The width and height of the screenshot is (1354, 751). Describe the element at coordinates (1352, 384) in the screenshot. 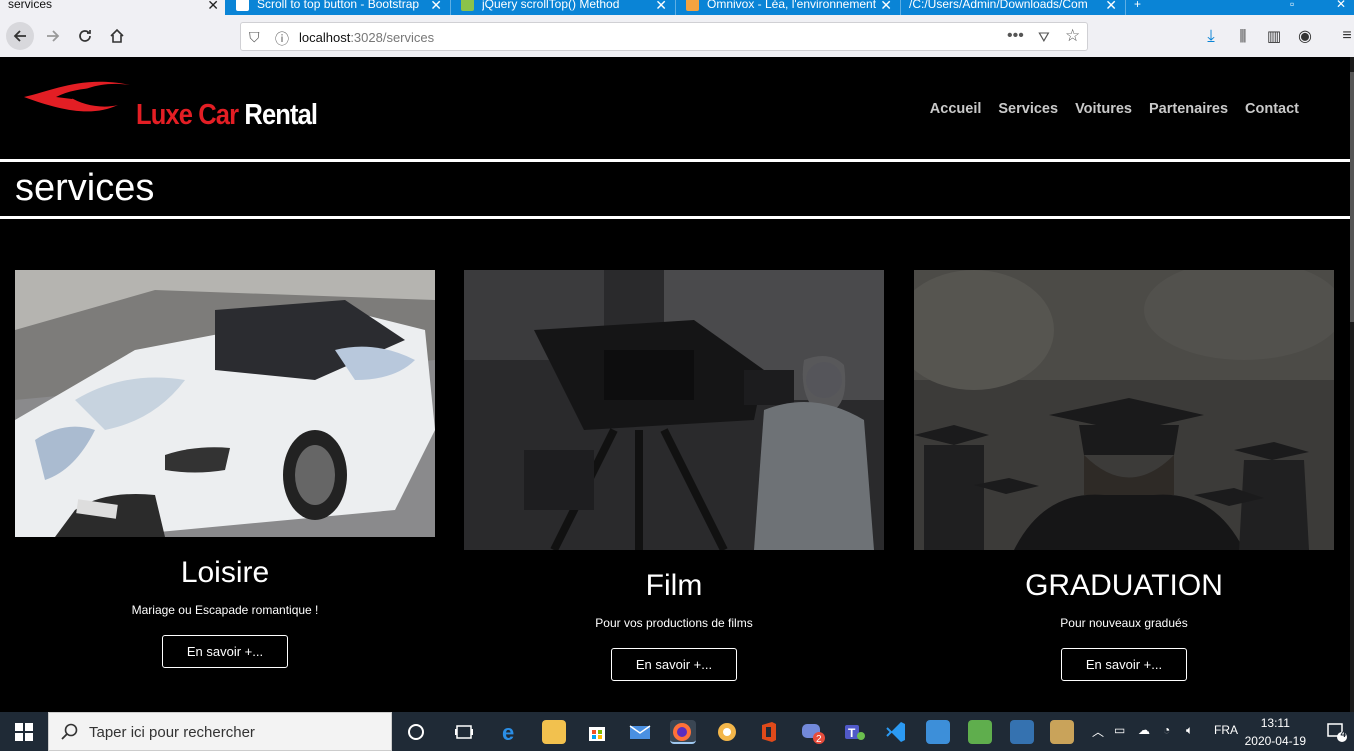

I see `page-scrollbar` at that location.